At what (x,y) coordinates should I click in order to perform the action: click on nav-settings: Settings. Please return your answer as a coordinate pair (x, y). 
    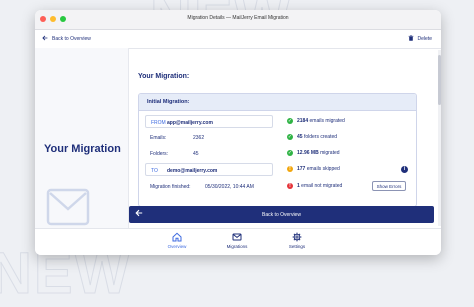
    Looking at the image, I should click on (297, 240).